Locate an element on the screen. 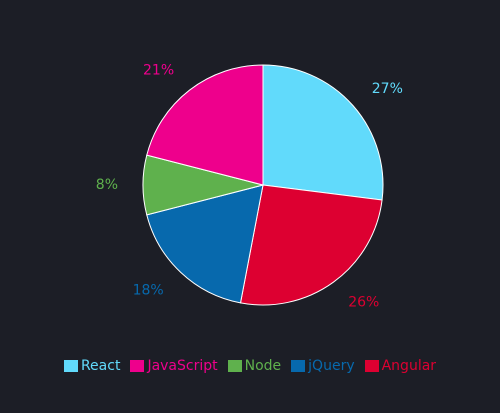 The width and height of the screenshot is (500, 413). legend-label: Angular is located at coordinates (409, 366).